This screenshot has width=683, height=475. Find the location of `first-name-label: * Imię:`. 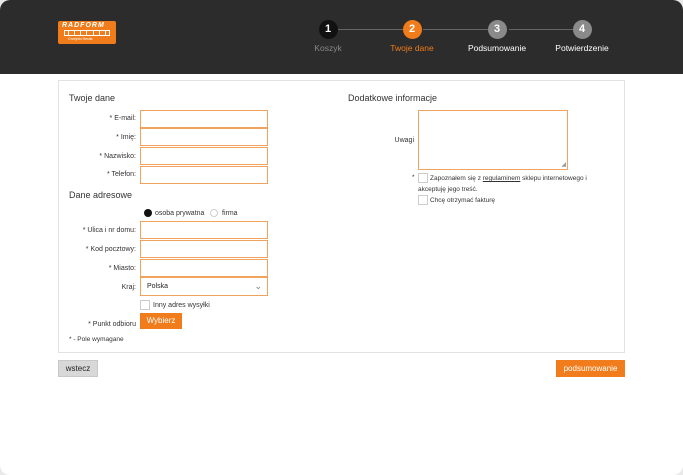

first-name-label: * Imię: is located at coordinates (126, 137).